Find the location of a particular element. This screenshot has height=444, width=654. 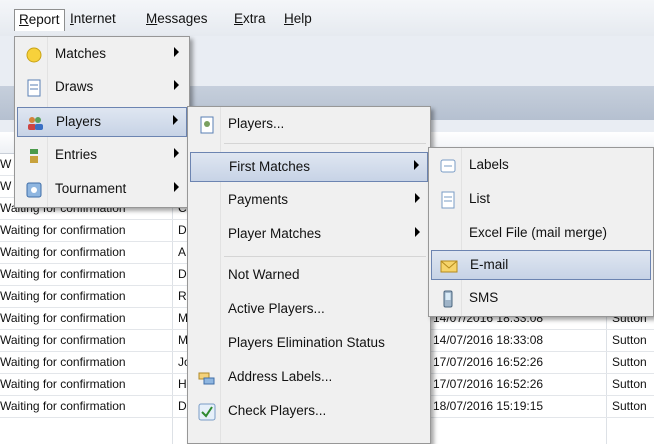

report-menu-item-players: Players is located at coordinates (102, 122).